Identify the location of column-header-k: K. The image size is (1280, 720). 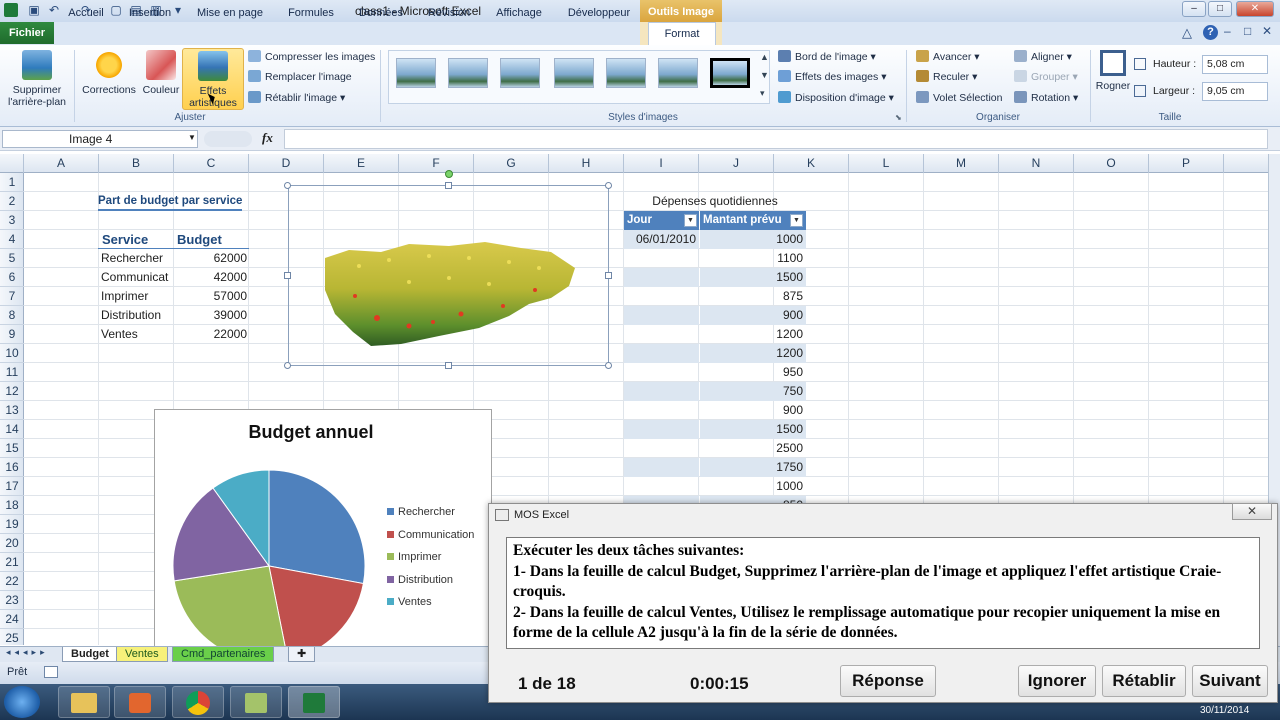
(811, 163).